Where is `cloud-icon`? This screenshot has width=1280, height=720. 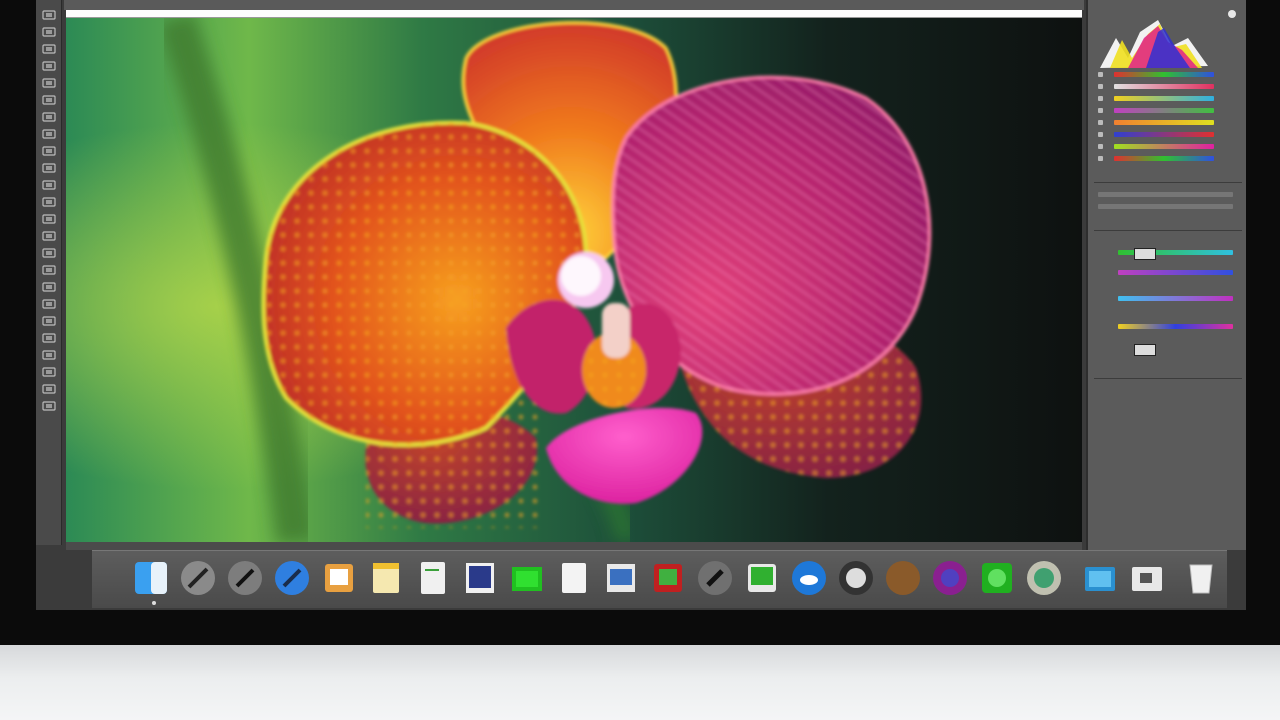 cloud-icon is located at coordinates (809, 578).